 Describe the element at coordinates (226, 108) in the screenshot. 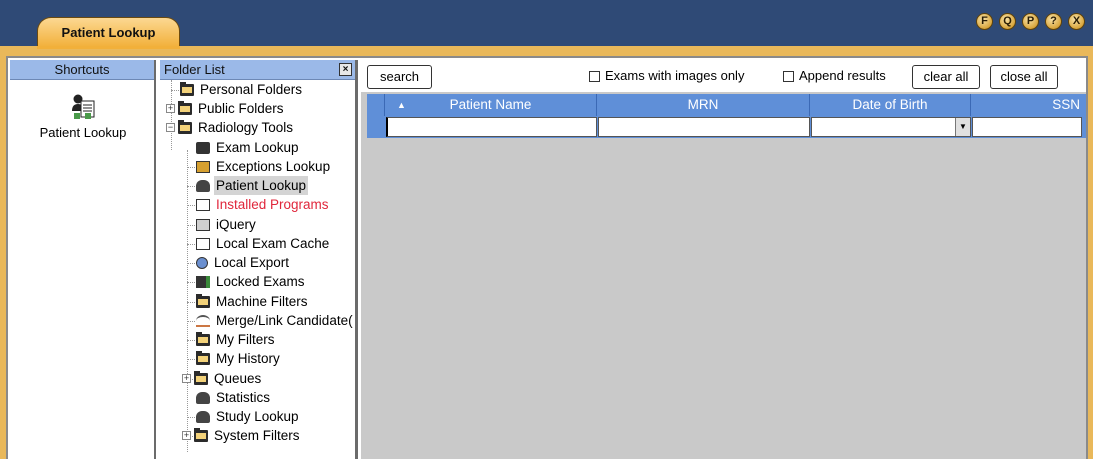

I see `tree-item-public-folders: + Public Folders` at that location.